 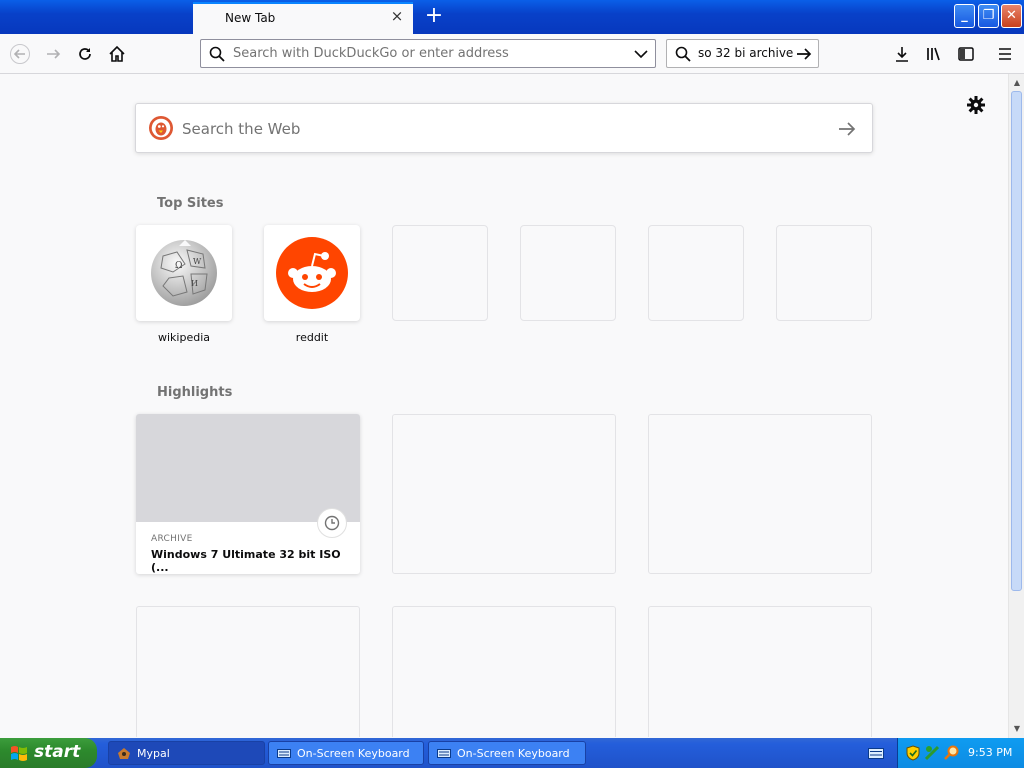 What do you see at coordinates (186, 753) in the screenshot?
I see `taskbar-item-mypal: Mypal` at bounding box center [186, 753].